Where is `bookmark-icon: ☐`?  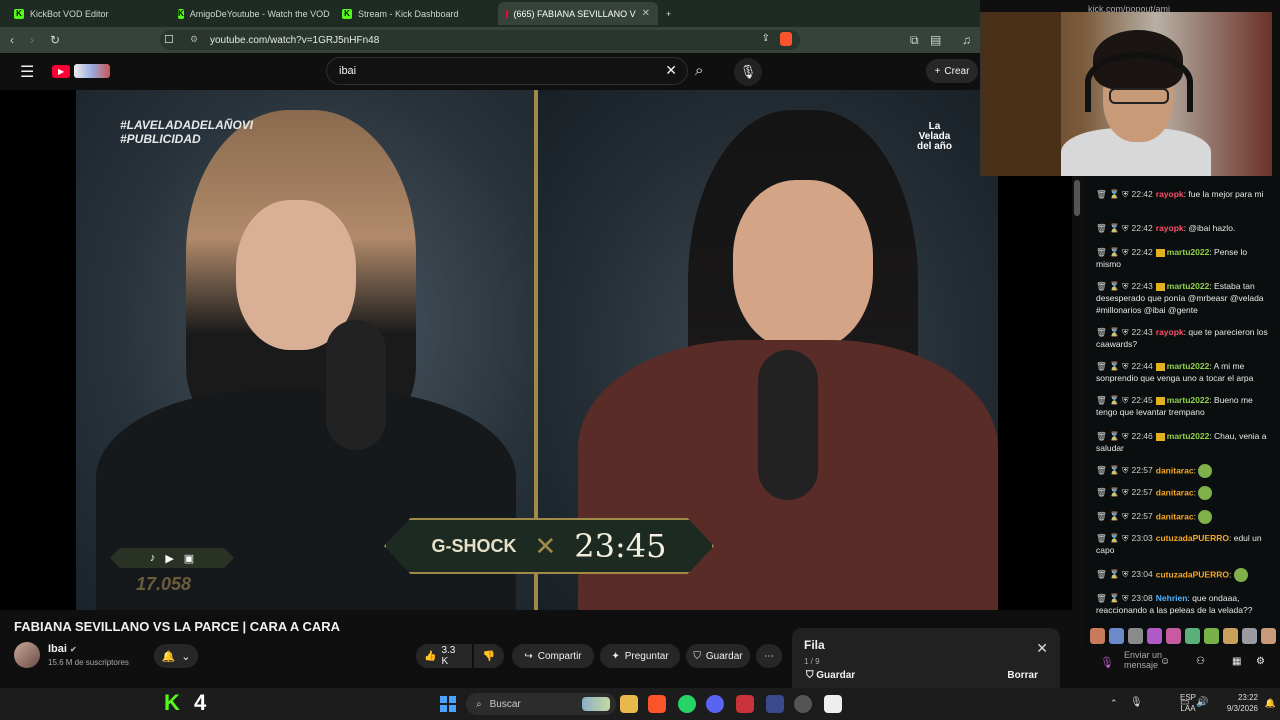 bookmark-icon: ☐ is located at coordinates (169, 39).